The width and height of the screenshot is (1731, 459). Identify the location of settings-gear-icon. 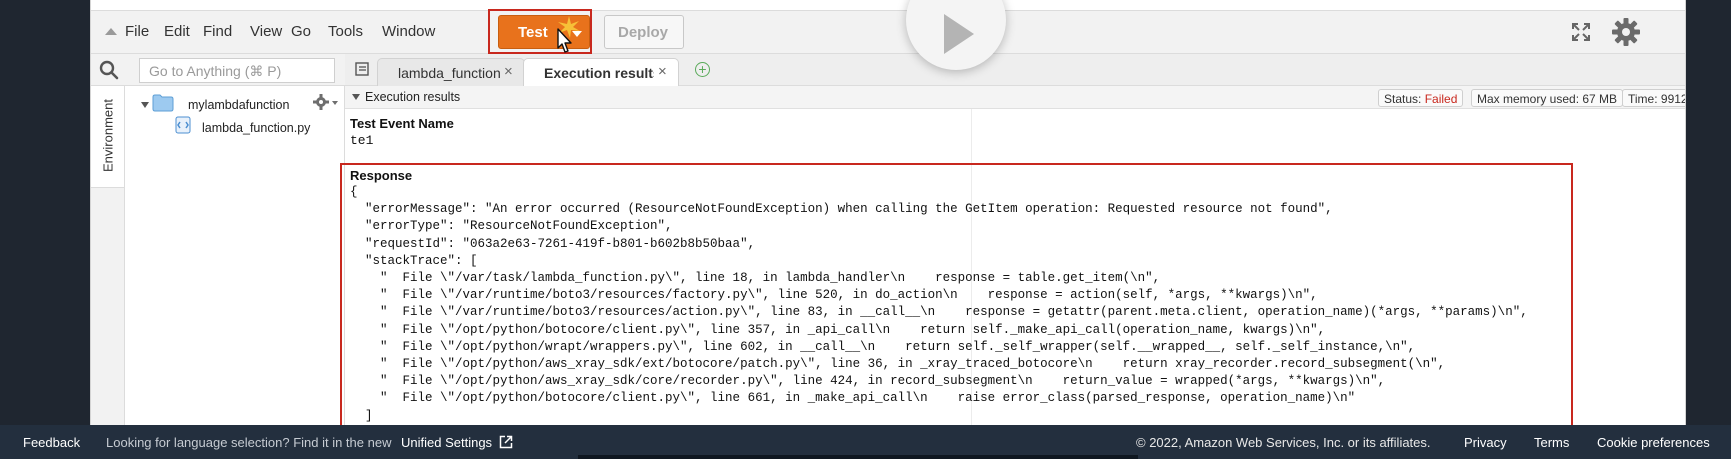
(1626, 32).